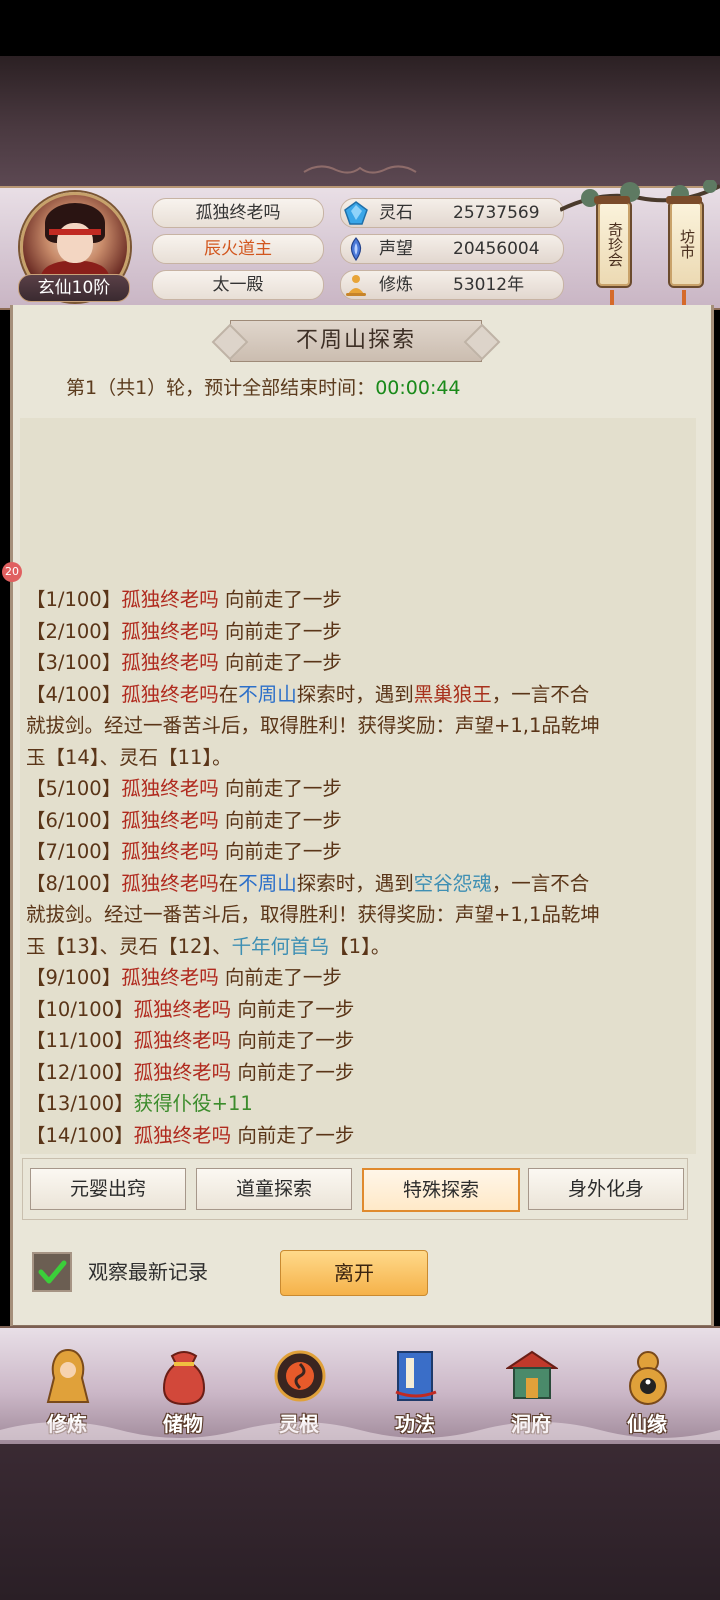 The image size is (720, 1600). I want to click on tab-avatar-clone: 身外化身, so click(606, 1189).